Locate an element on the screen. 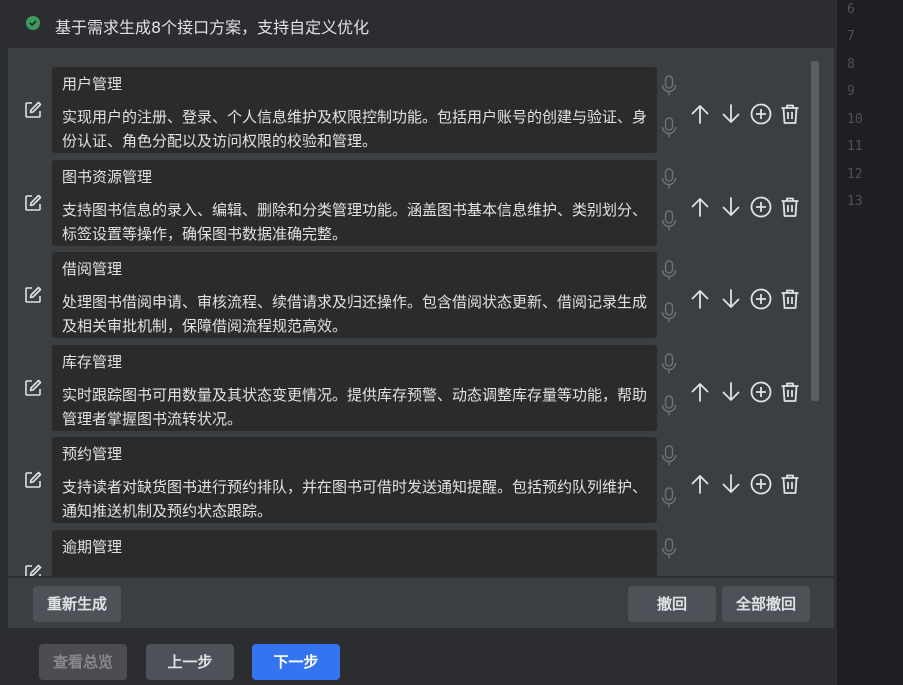  status-header: 基于需求生成8个接口方案，支持自定义优化 is located at coordinates (421, 24).